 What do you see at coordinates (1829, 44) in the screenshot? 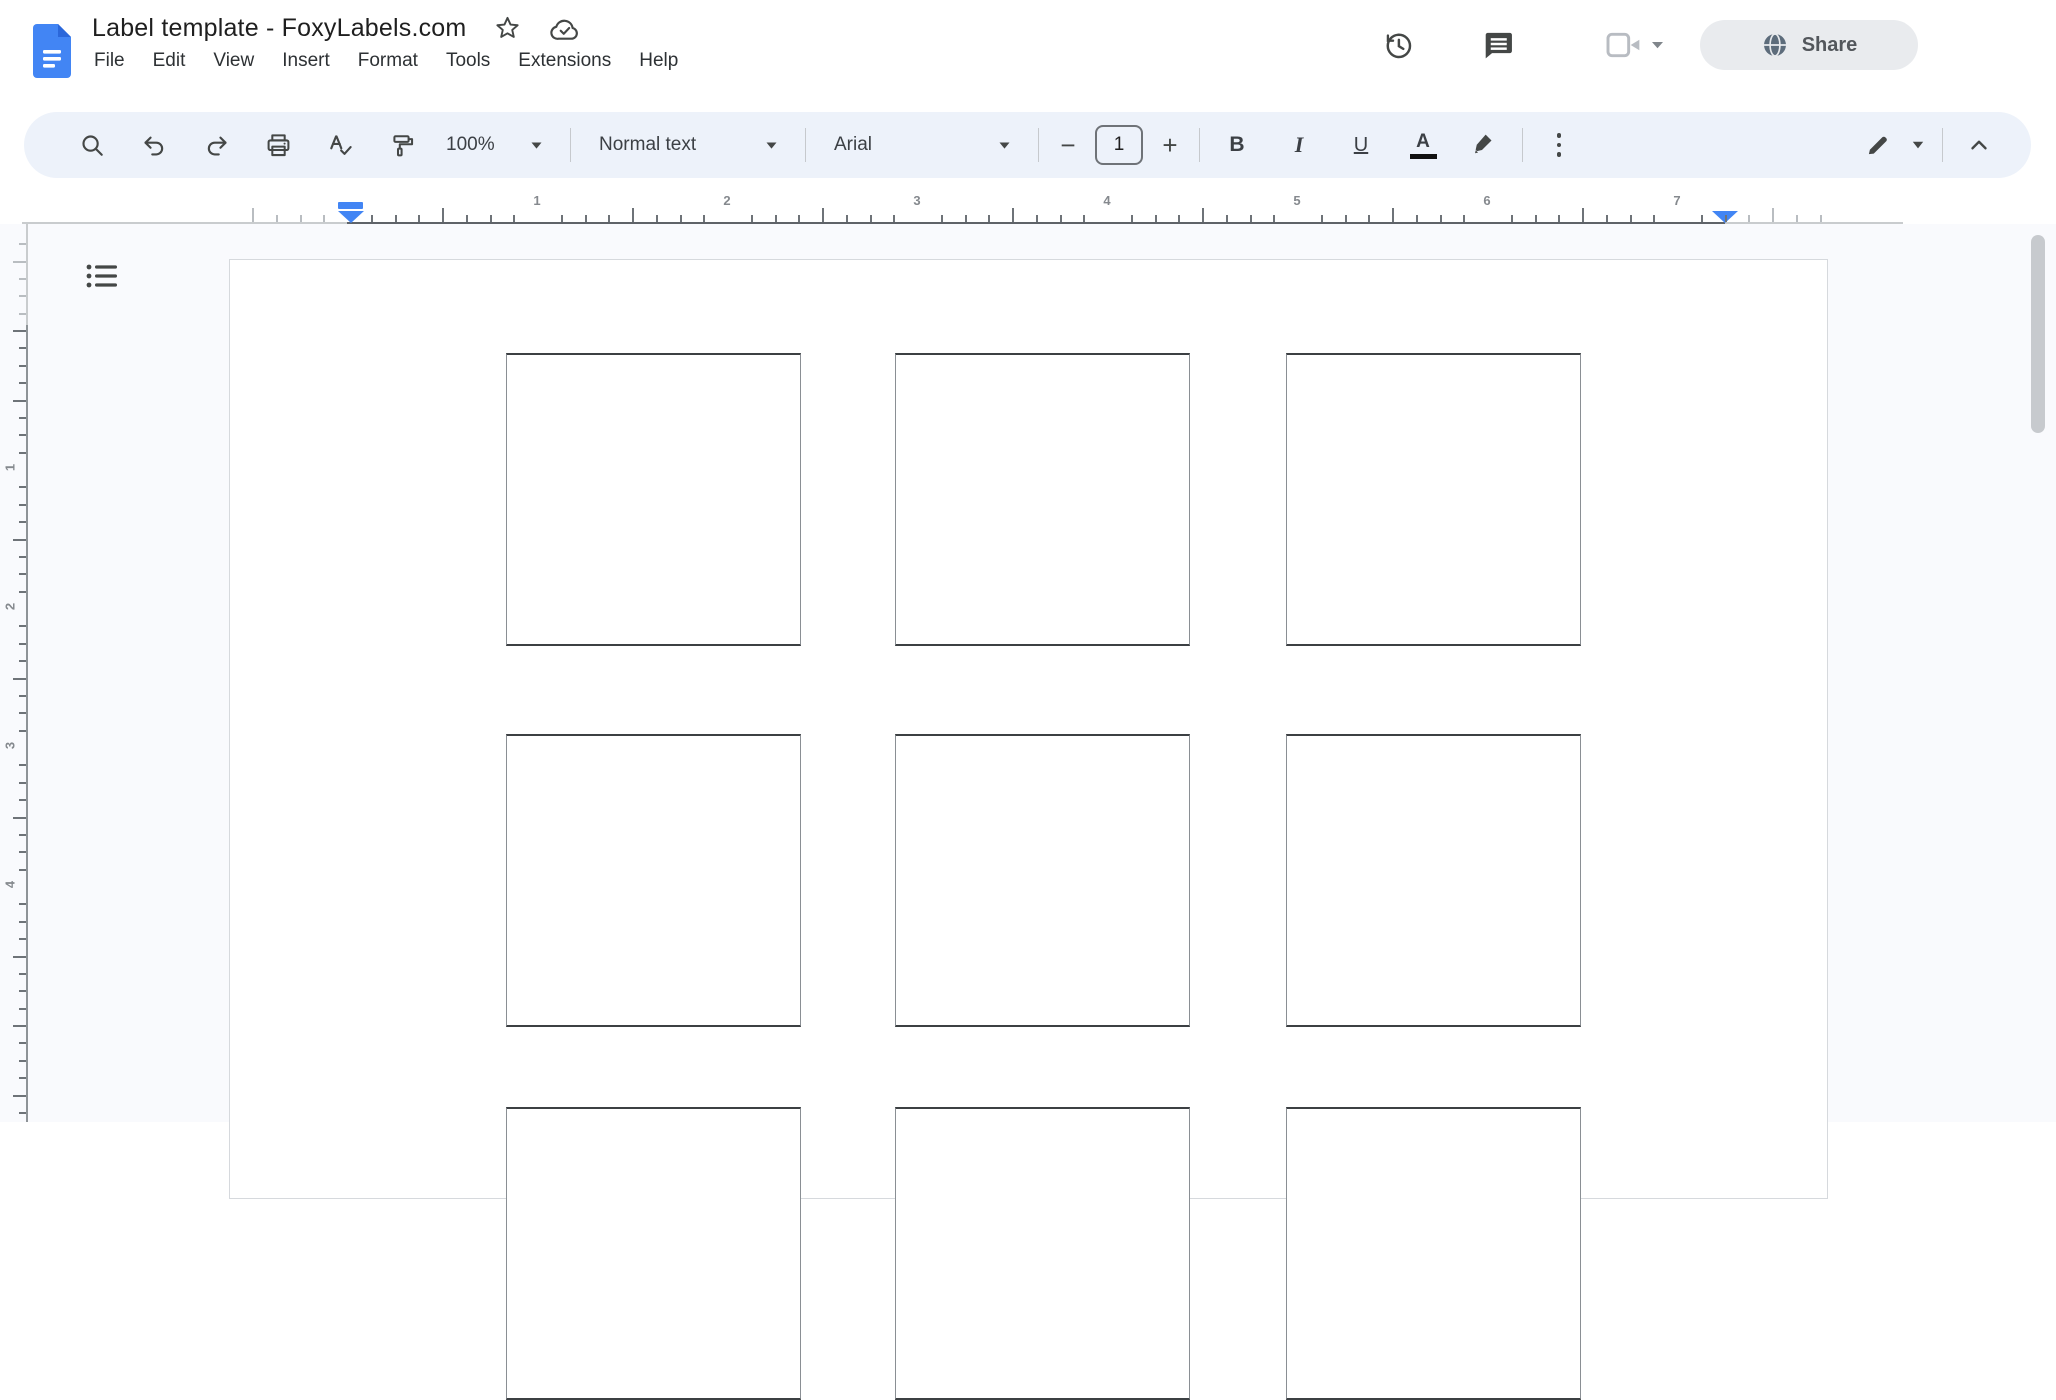
I see `share-button-label: Share` at bounding box center [1829, 44].